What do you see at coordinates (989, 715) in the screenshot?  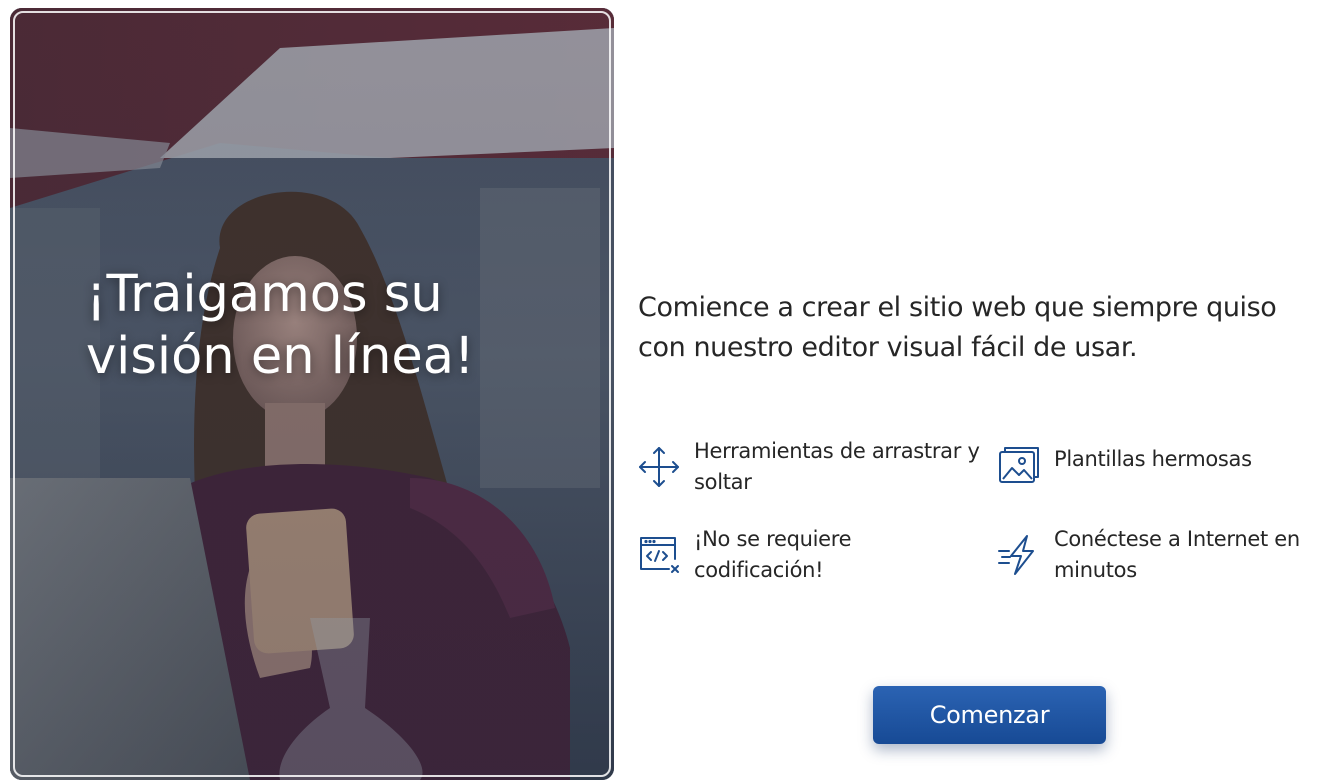 I see `get-started-button: Comenzar` at bounding box center [989, 715].